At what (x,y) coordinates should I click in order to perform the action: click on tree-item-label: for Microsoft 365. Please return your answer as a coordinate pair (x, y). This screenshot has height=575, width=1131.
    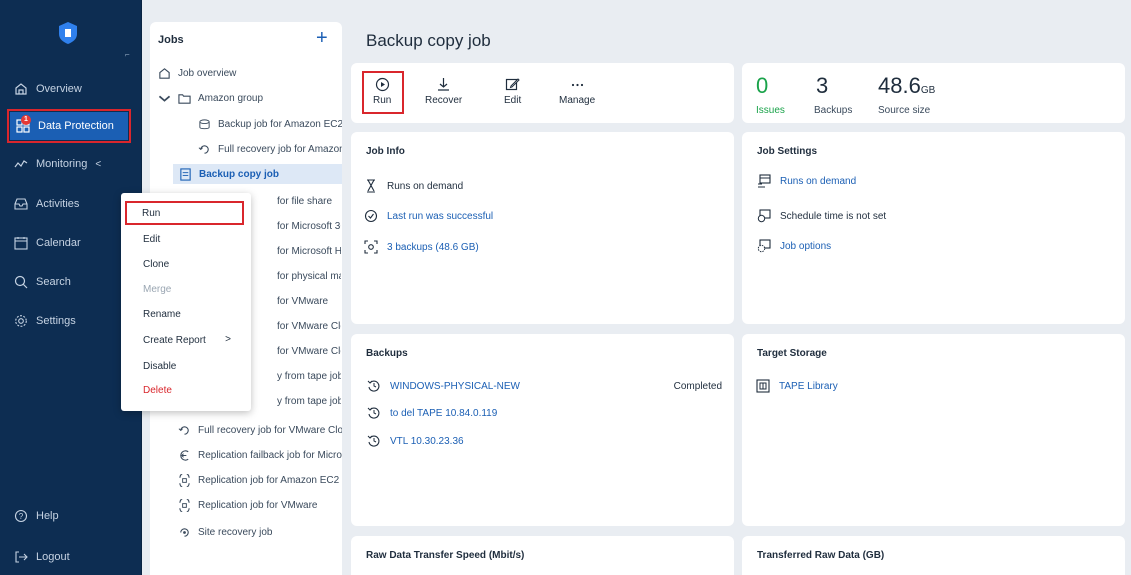
    Looking at the image, I should click on (309, 226).